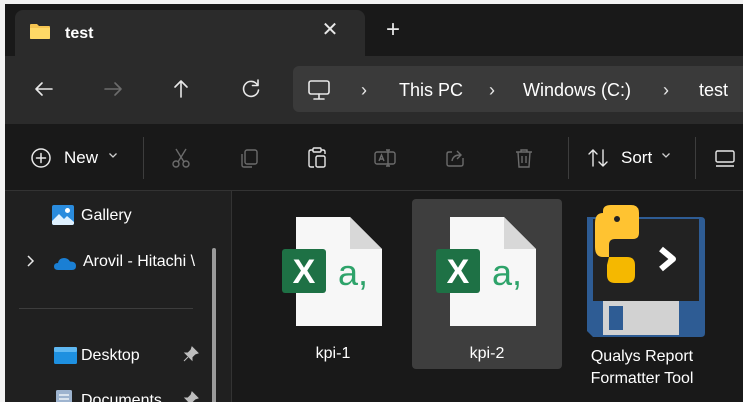  Describe the element at coordinates (139, 261) in the screenshot. I see `sidebar-item-label: Arovil - Hitachi \` at that location.